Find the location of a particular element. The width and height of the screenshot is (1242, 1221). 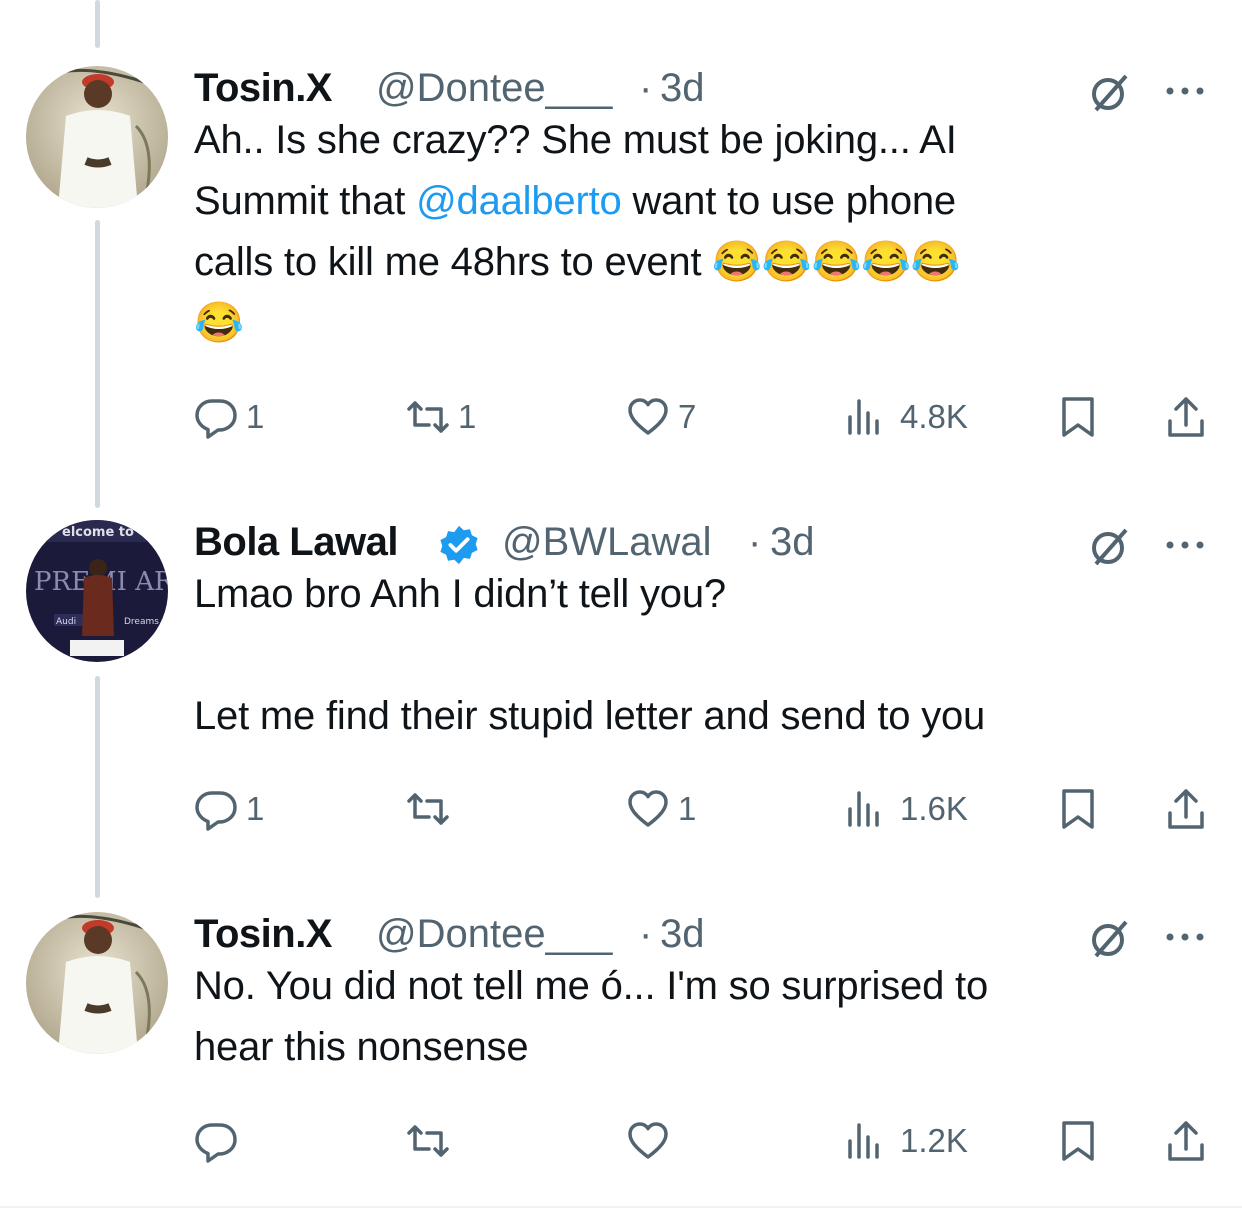

avatar-tag-text: Audi is located at coordinates (66, 622).